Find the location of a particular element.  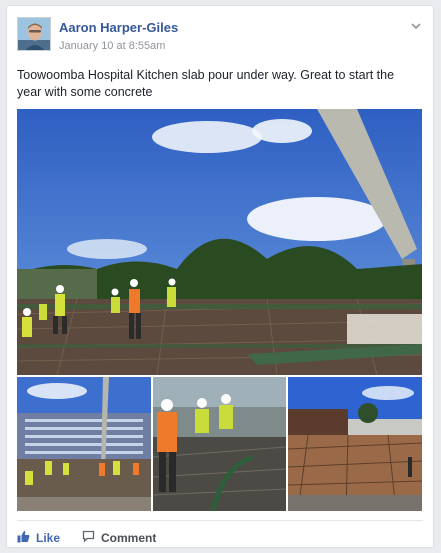

comment-button: Comment is located at coordinates (119, 538).